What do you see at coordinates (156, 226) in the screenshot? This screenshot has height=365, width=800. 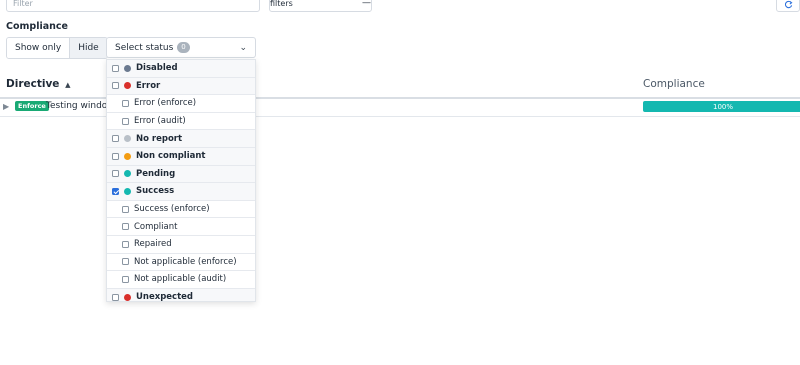 I see `status-option-label: Compliant` at bounding box center [156, 226].